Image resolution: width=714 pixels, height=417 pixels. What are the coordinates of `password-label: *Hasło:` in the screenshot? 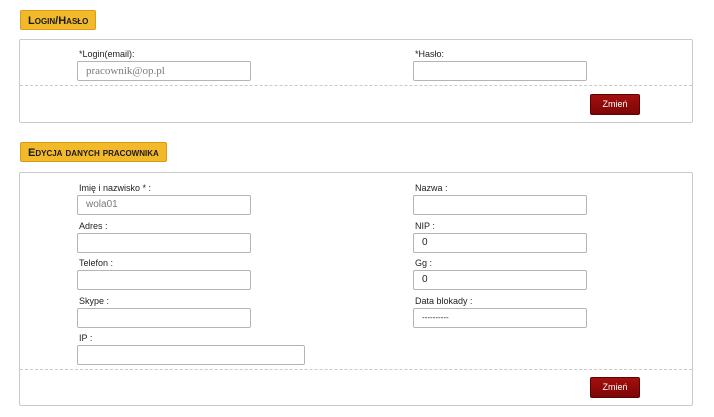 It's located at (430, 54).